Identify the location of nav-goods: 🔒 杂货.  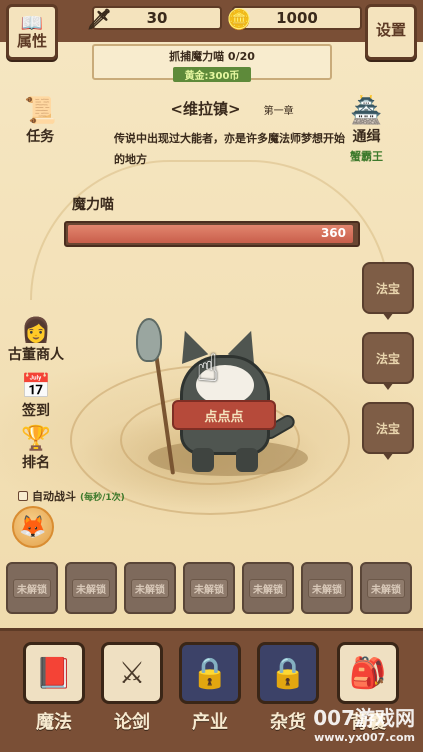
(288, 688).